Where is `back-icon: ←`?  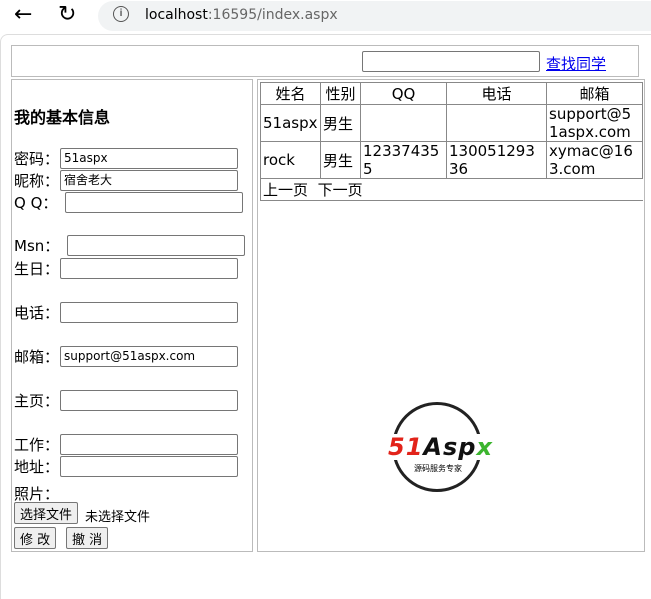 back-icon: ← is located at coordinates (23, 14).